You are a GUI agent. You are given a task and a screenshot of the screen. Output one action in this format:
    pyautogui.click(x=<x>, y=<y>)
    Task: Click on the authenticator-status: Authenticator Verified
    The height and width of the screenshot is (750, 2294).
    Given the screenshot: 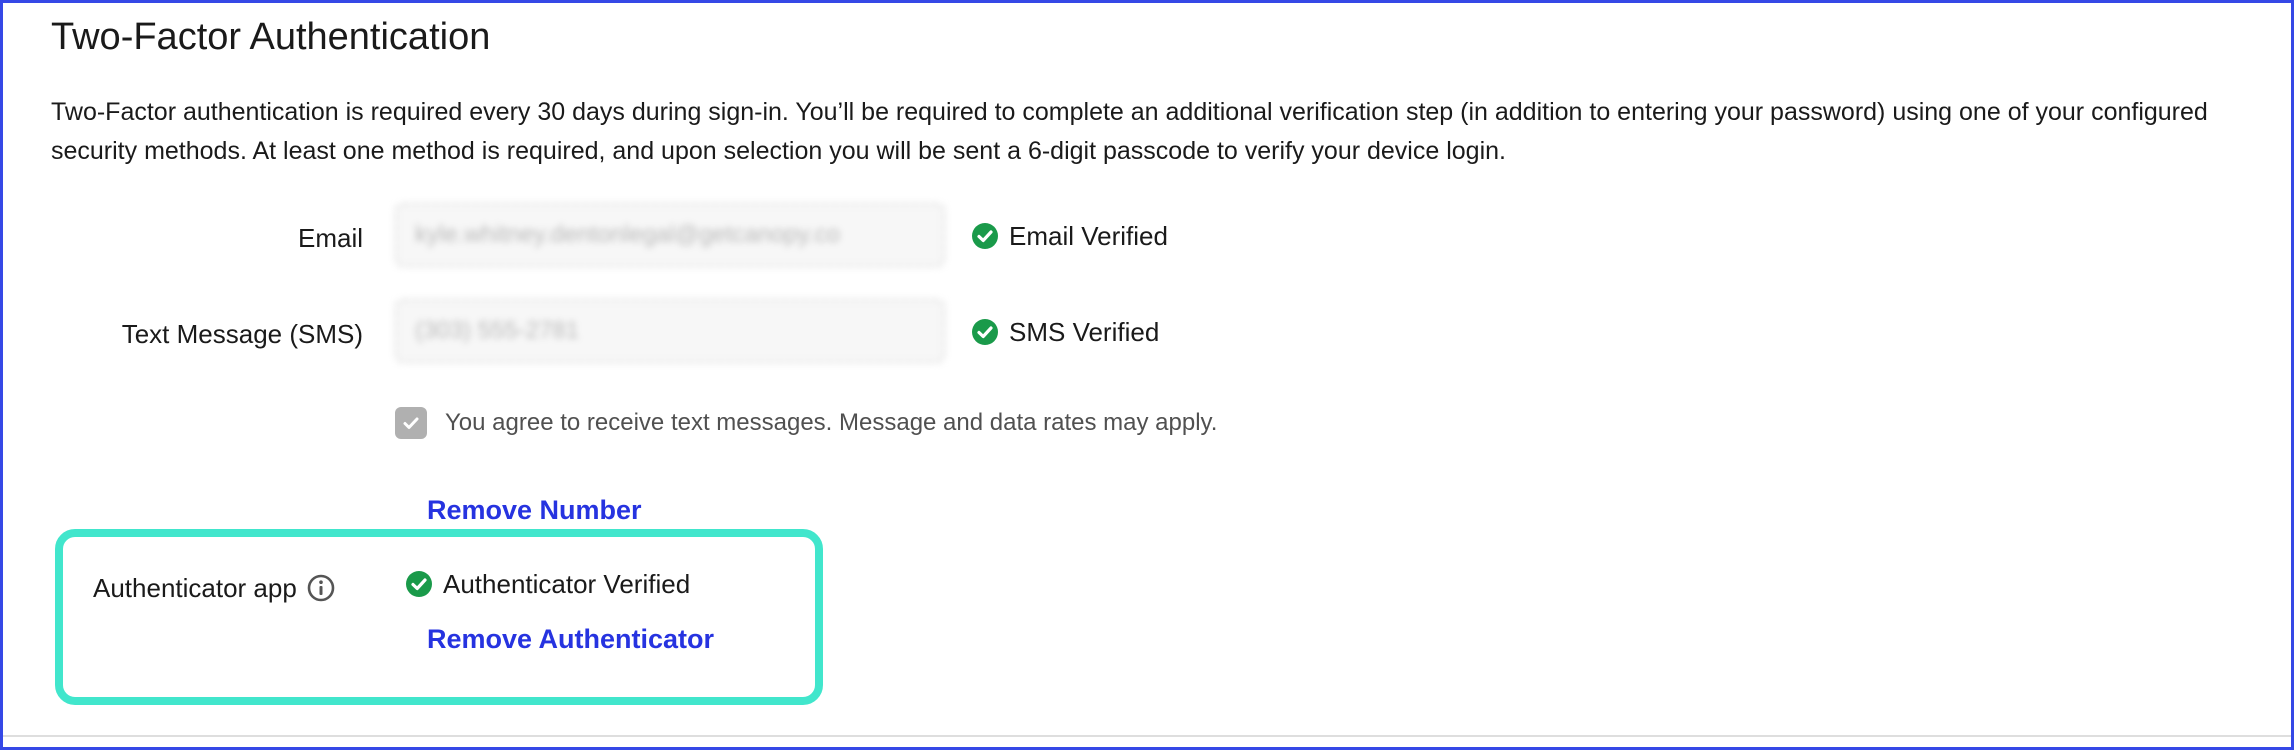 What is the action you would take?
    pyautogui.click(x=547, y=584)
    